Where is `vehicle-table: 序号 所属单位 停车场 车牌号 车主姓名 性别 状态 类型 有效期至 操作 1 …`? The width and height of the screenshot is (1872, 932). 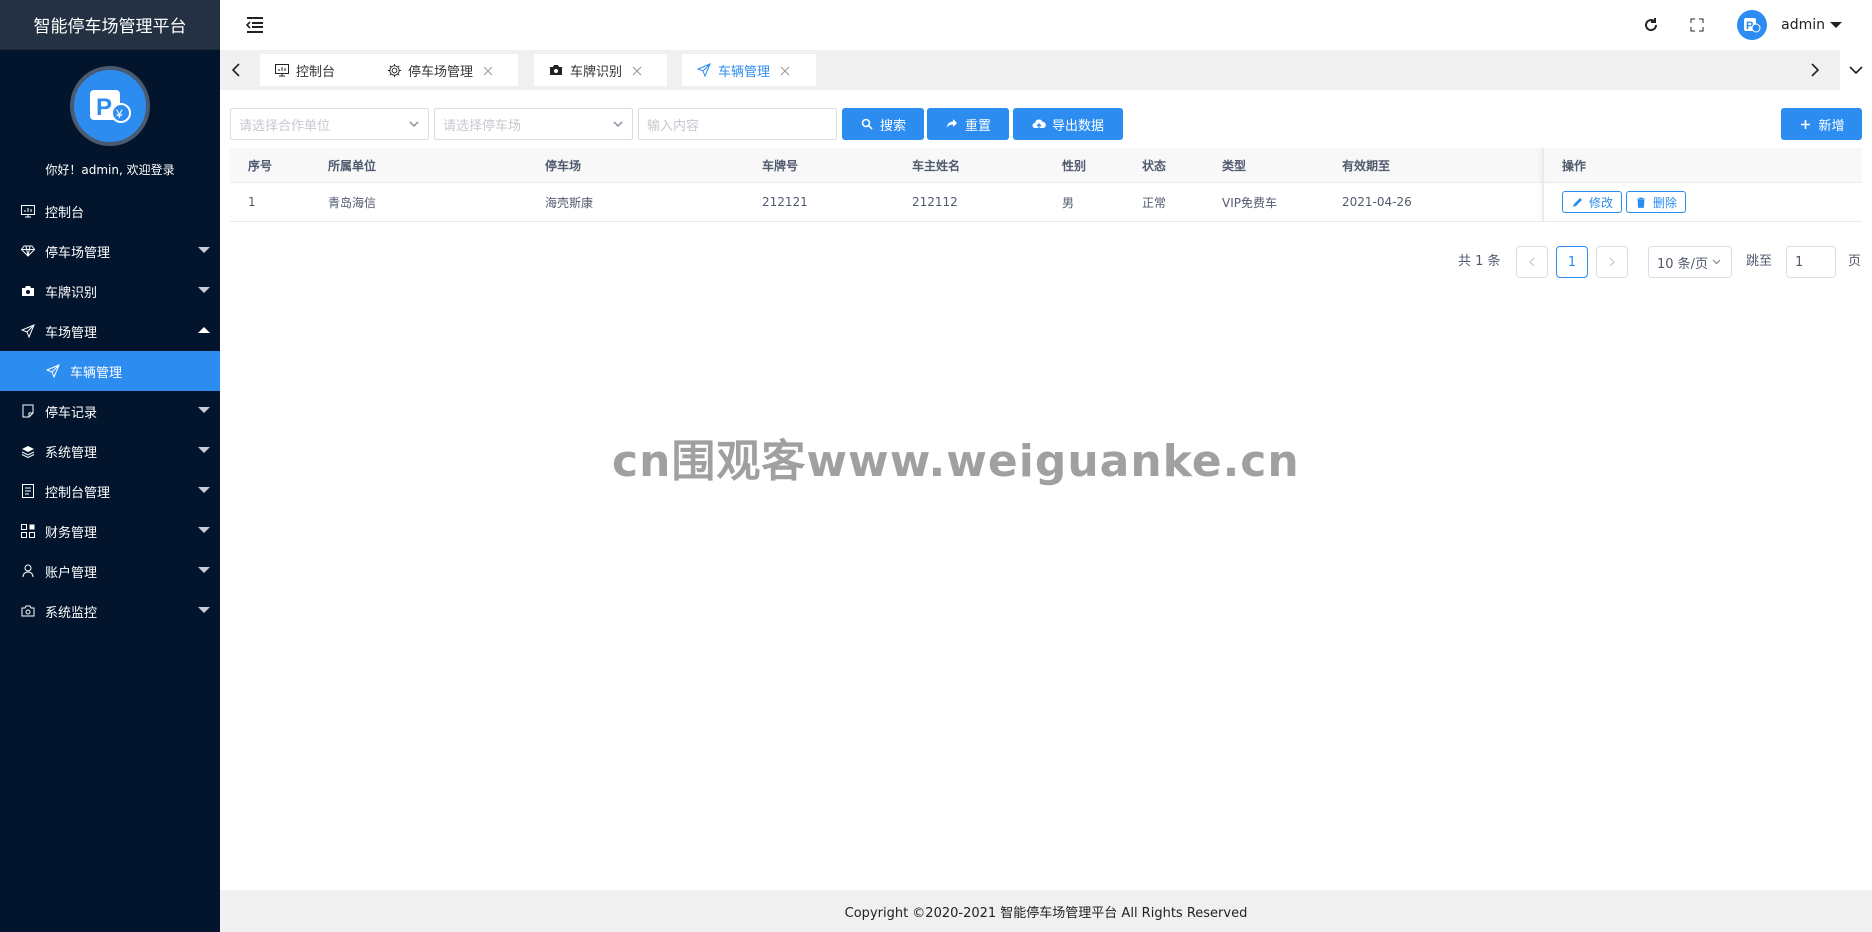 vehicle-table: 序号 所属单位 停车场 车牌号 车主姓名 性别 状态 类型 有效期至 操作 1 … is located at coordinates (1046, 185).